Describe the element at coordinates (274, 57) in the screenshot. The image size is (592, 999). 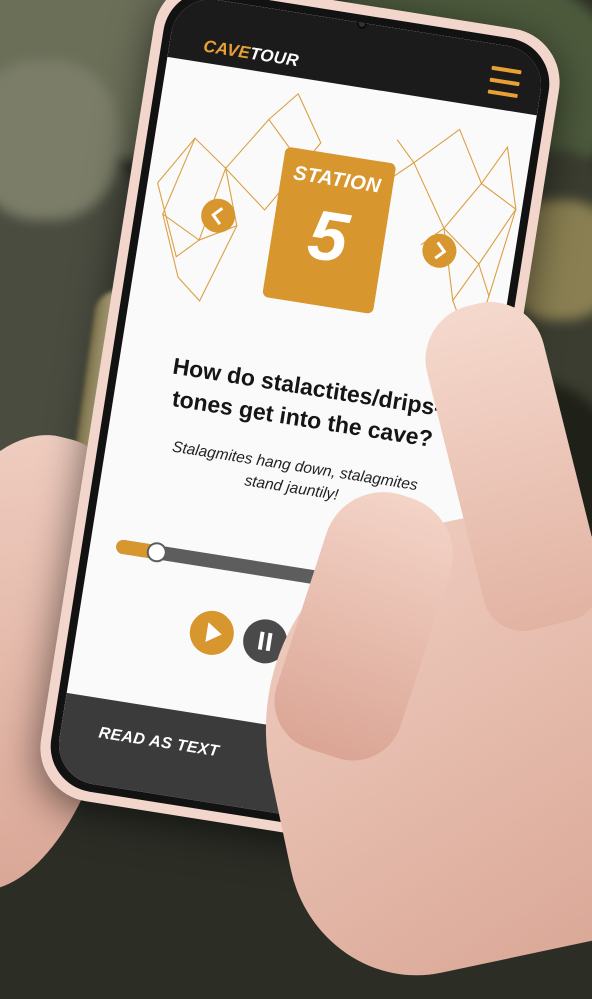
I see `logo-part-tour: TOUR` at that location.